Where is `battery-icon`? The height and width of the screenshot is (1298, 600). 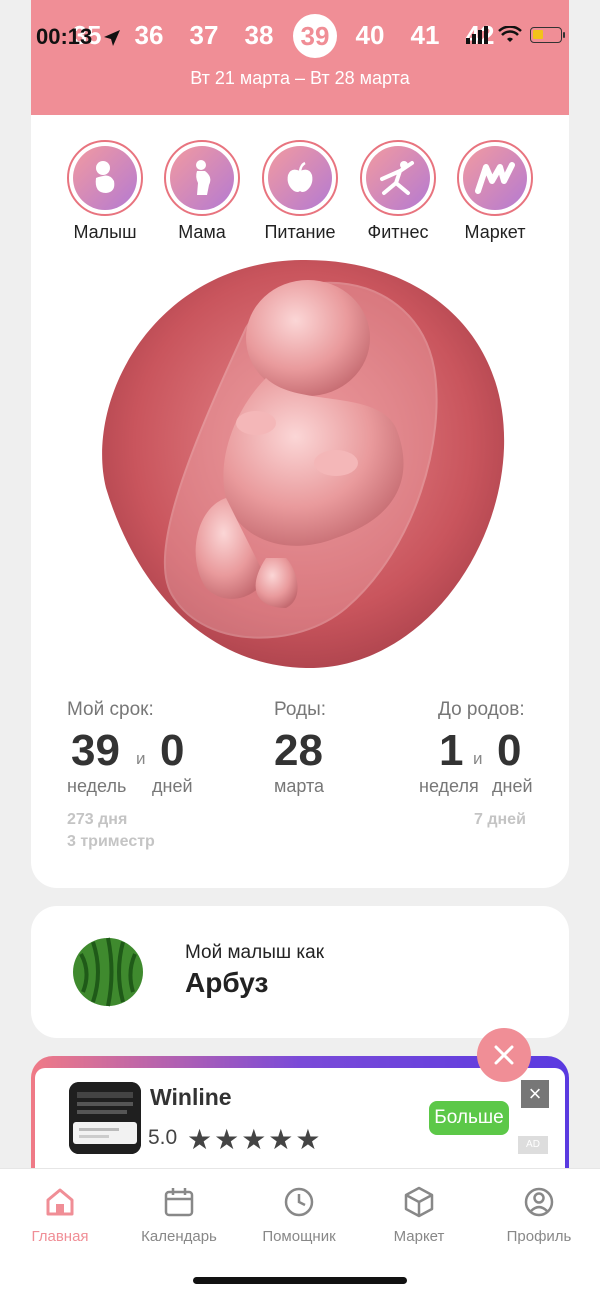
battery-icon is located at coordinates (547, 35).